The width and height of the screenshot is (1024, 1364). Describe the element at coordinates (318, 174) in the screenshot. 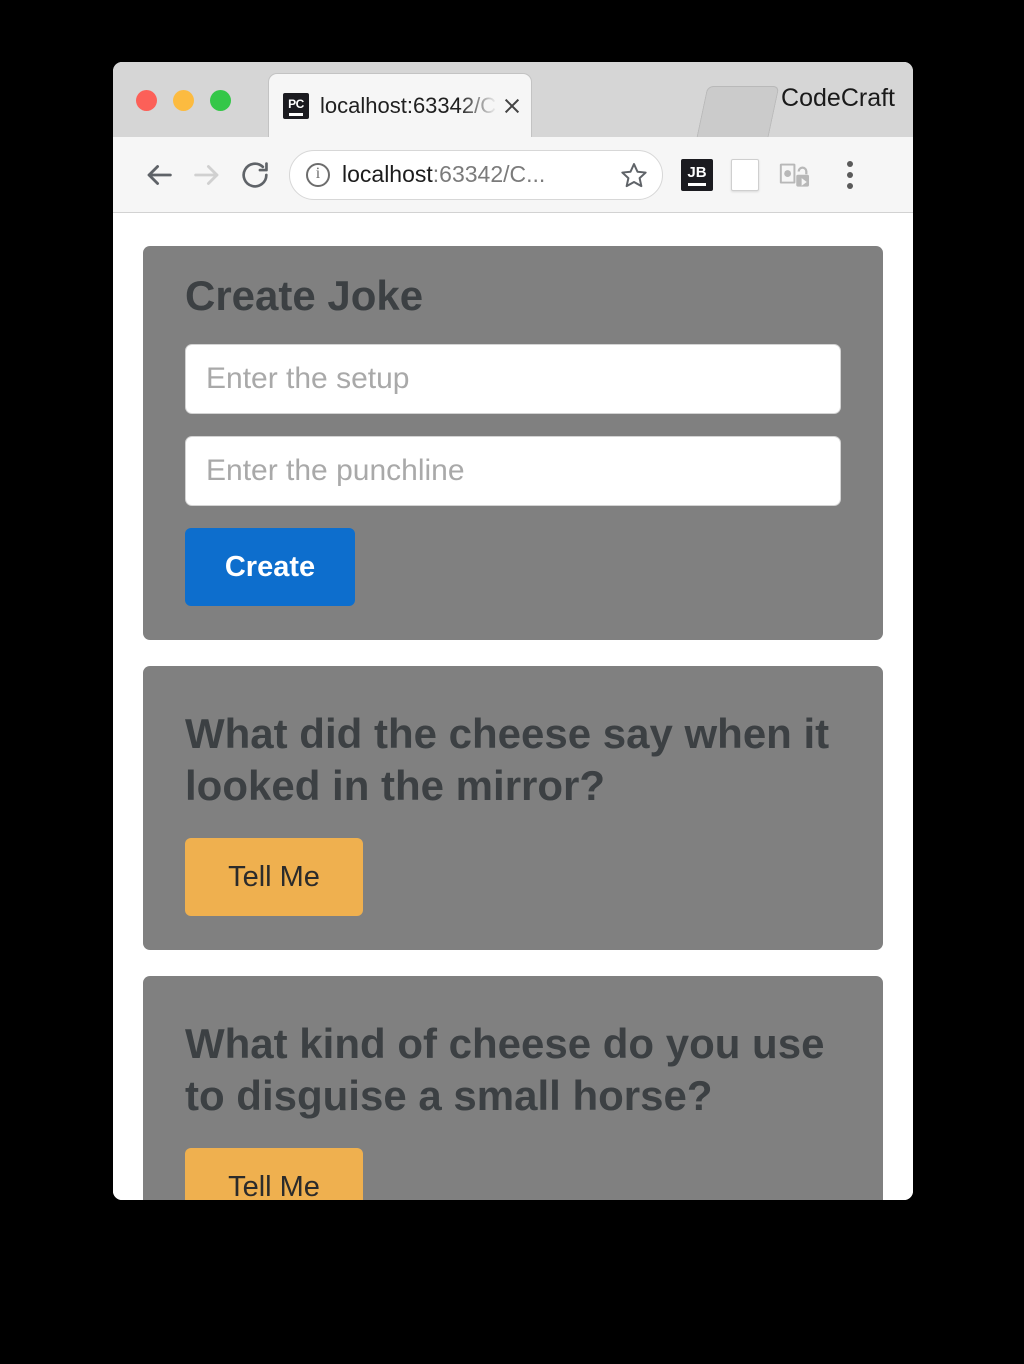

I see `site-info-icon` at that location.